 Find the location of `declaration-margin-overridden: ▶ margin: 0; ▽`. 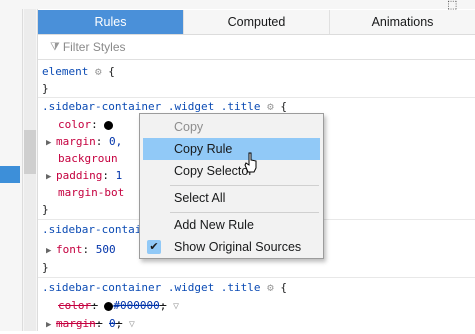

declaration-margin-overridden: ▶ margin: 0; ▽ is located at coordinates (90, 323).